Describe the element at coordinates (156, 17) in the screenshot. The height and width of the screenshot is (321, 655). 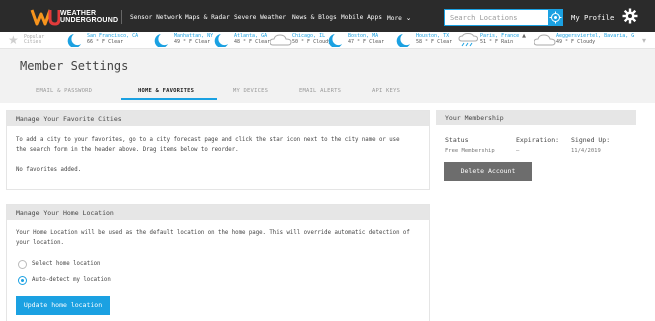
I see `nav-sensor-network: Sensor Network` at that location.